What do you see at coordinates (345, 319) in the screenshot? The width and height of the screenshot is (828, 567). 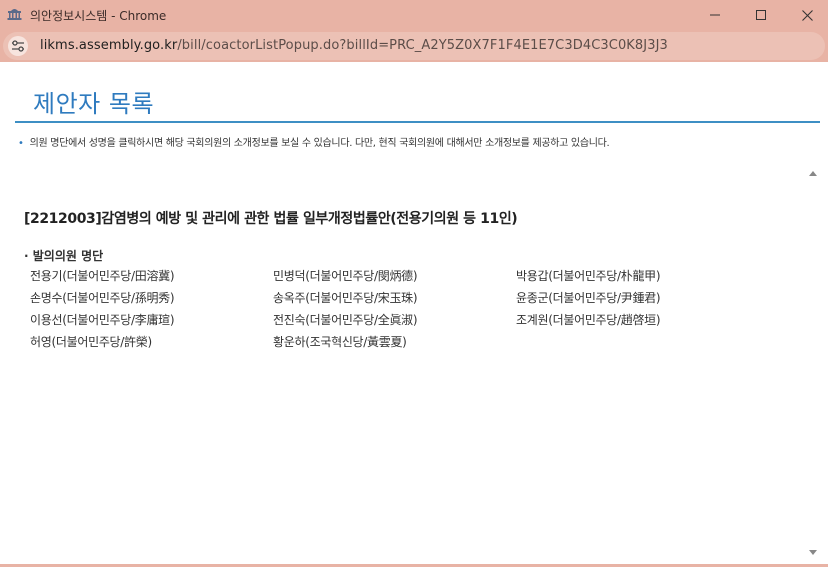 I see `member-link: 전진숙(더불어민주당/全眞淑)` at bounding box center [345, 319].